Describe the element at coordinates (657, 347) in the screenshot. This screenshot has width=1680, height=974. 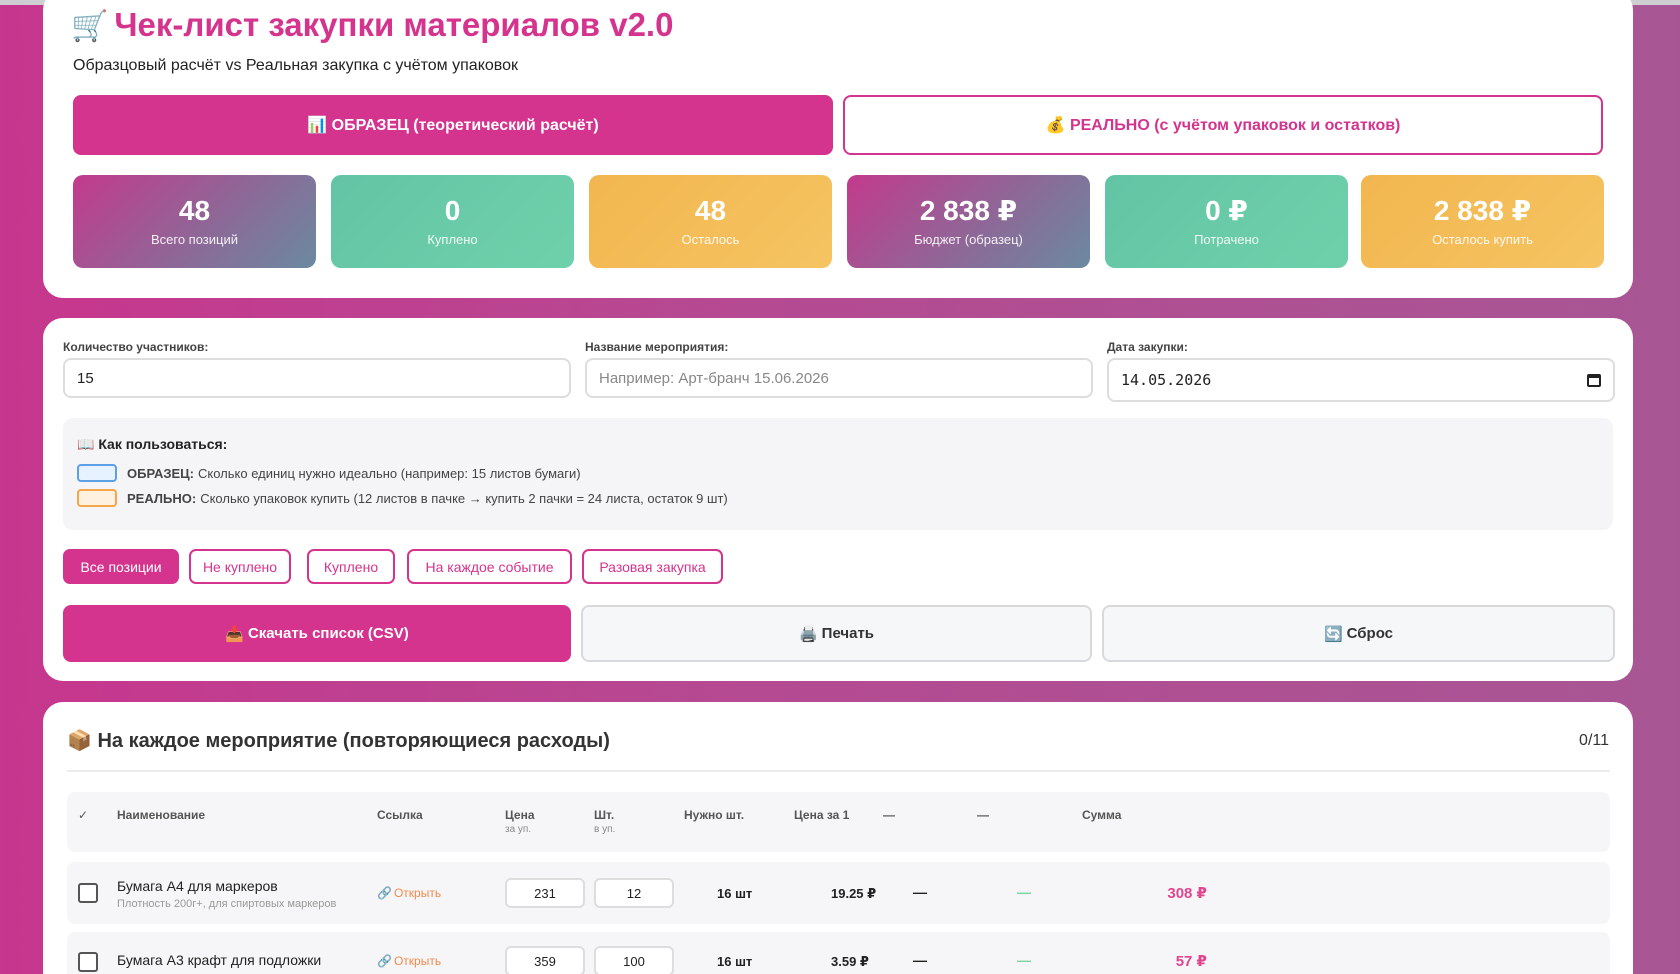
I see `event-name-label: Название мероприятия:` at that location.